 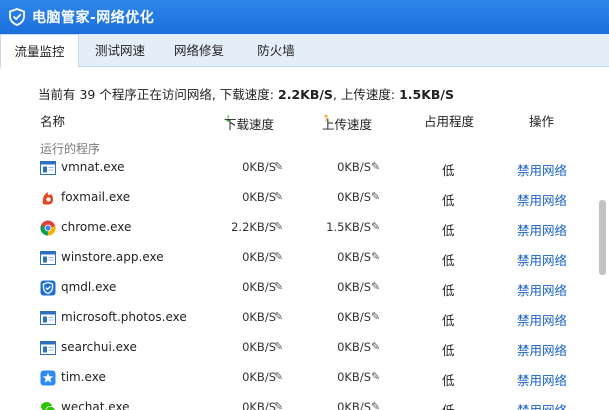 What do you see at coordinates (276, 50) in the screenshot?
I see `tab-firewall: 防火墙` at bounding box center [276, 50].